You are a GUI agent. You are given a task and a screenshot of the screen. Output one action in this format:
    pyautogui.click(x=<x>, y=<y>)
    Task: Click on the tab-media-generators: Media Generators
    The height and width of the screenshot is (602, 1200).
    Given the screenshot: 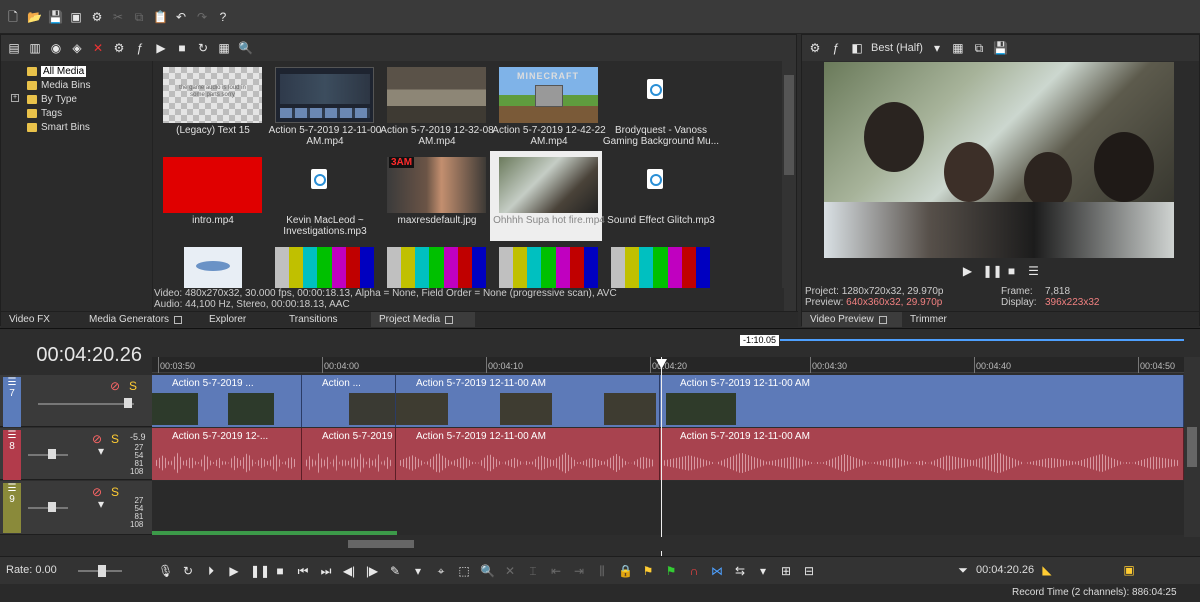 What is the action you would take?
    pyautogui.click(x=141, y=319)
    